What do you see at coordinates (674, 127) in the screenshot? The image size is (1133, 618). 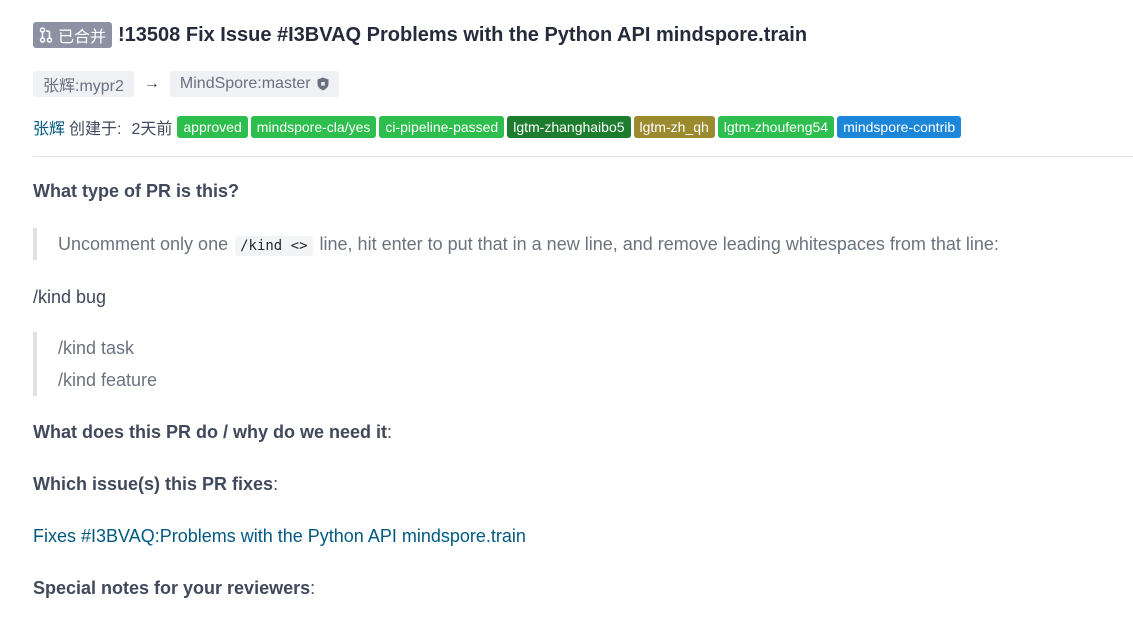 I see `label-lgtm-zh-qh: lgtm-zh_qh` at bounding box center [674, 127].